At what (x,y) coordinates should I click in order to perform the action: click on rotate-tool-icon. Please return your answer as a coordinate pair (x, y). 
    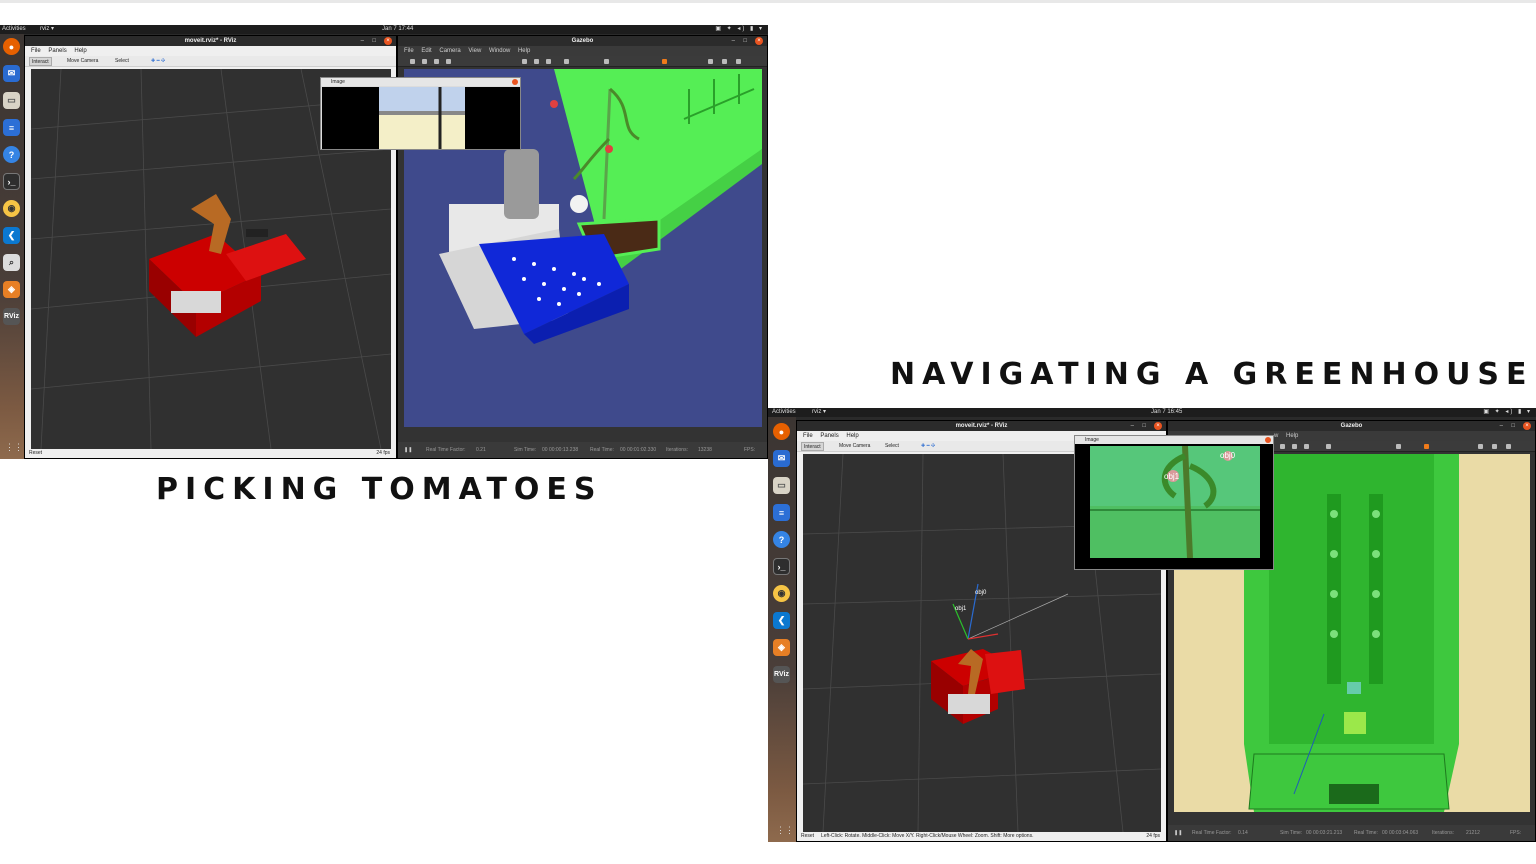
    Looking at the image, I should click on (436, 61).